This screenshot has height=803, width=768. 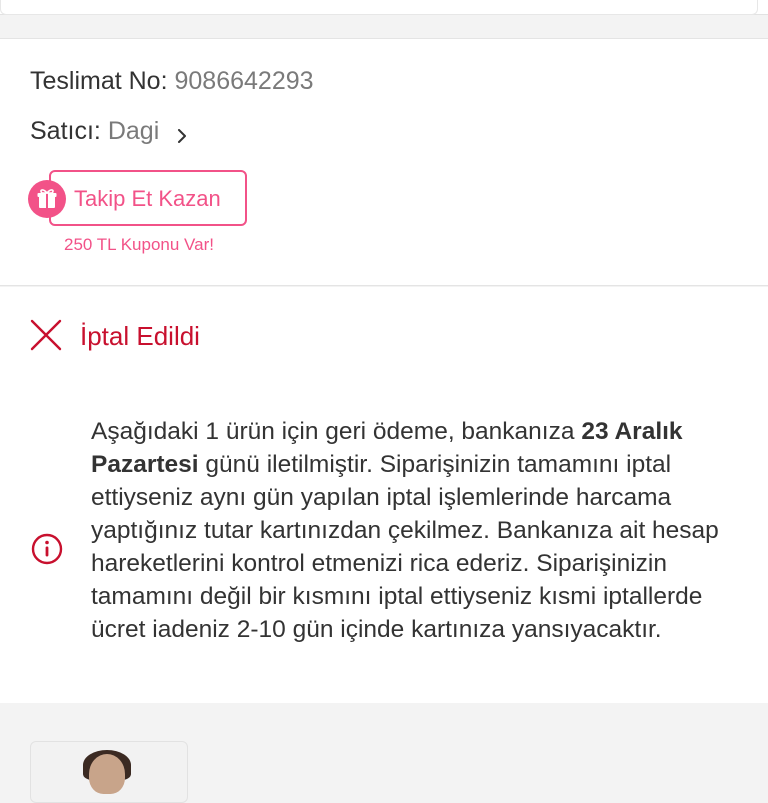 I want to click on chevron-right-icon, so click(x=182, y=136).